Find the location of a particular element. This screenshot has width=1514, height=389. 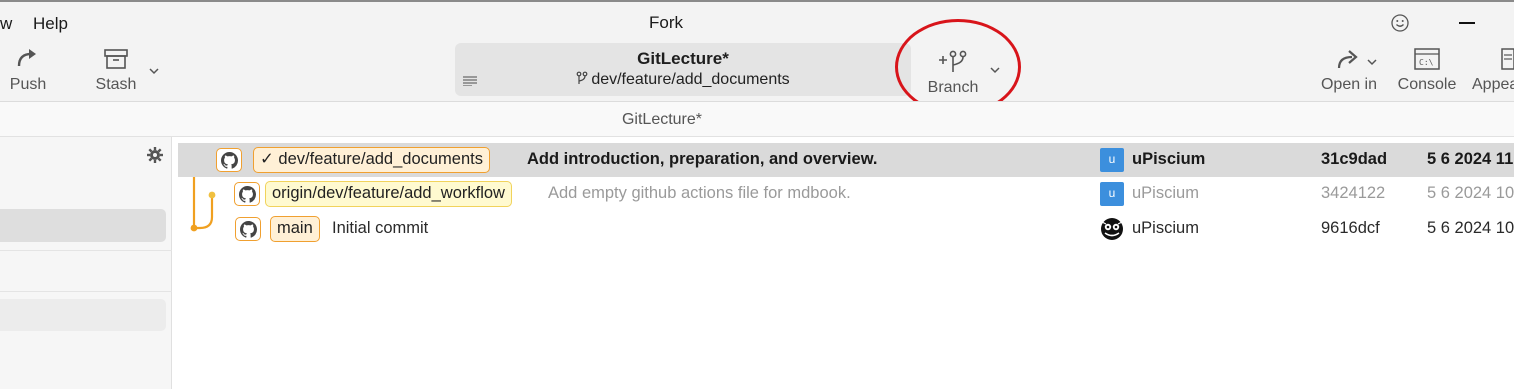

commit-date: 5 6 2024 11 is located at coordinates (1470, 159).